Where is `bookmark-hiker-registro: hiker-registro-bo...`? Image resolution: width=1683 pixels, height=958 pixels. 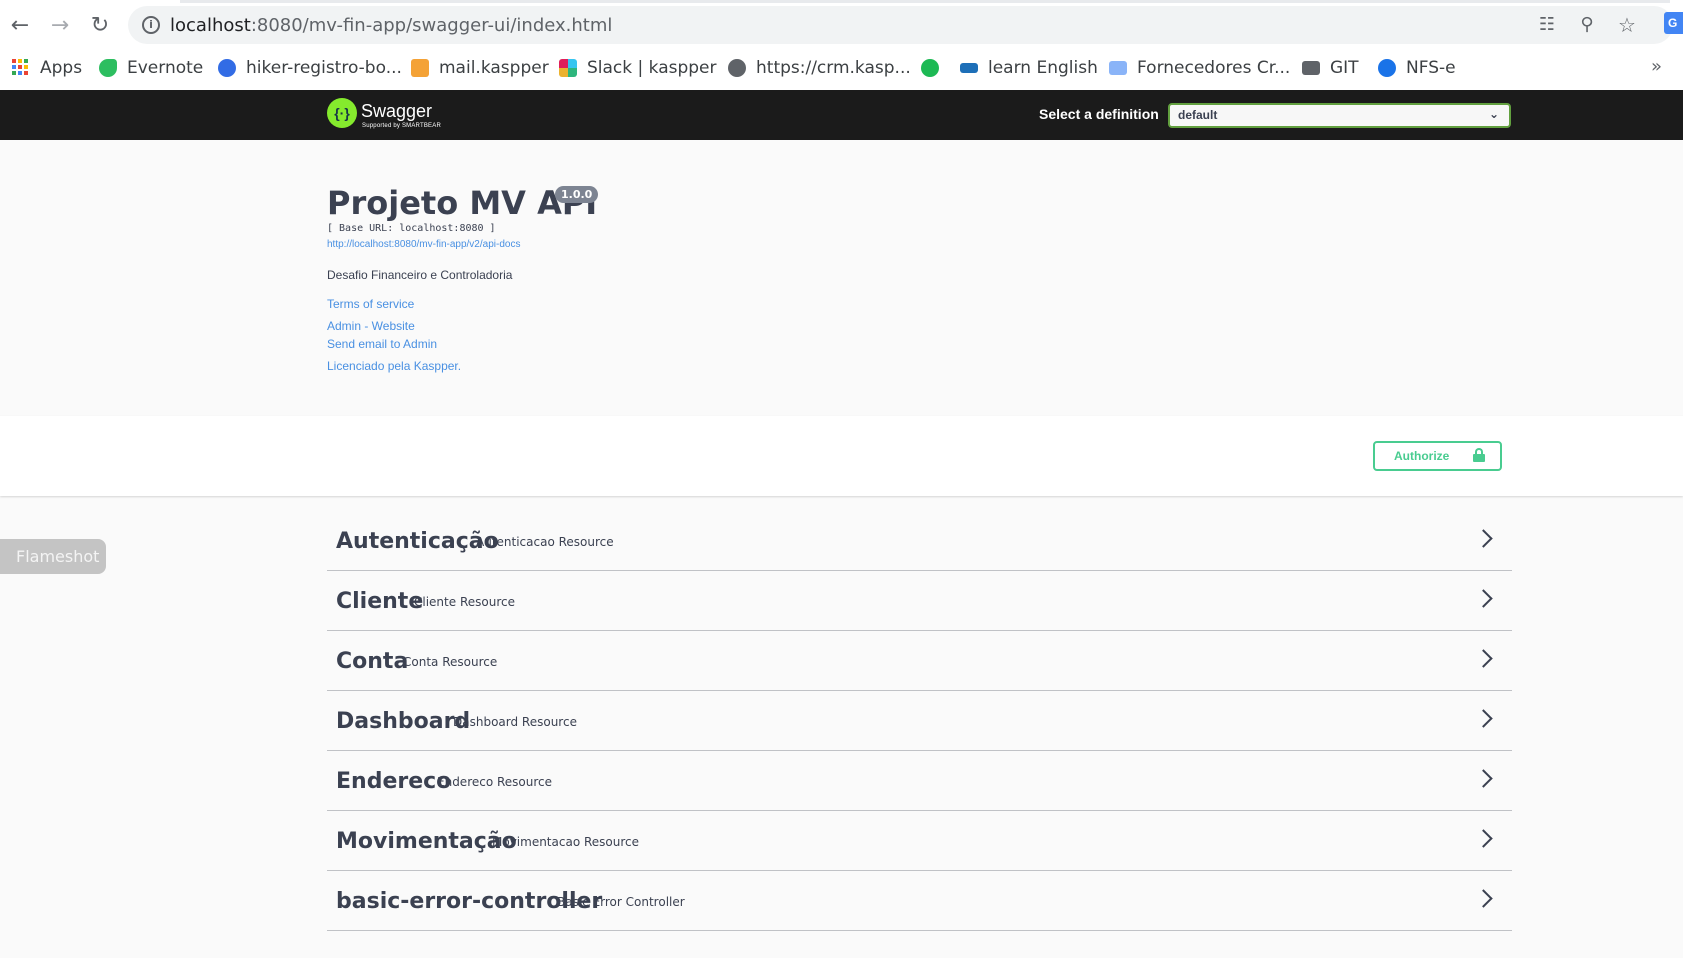 bookmark-hiker-registro: hiker-registro-bo... is located at coordinates (310, 68).